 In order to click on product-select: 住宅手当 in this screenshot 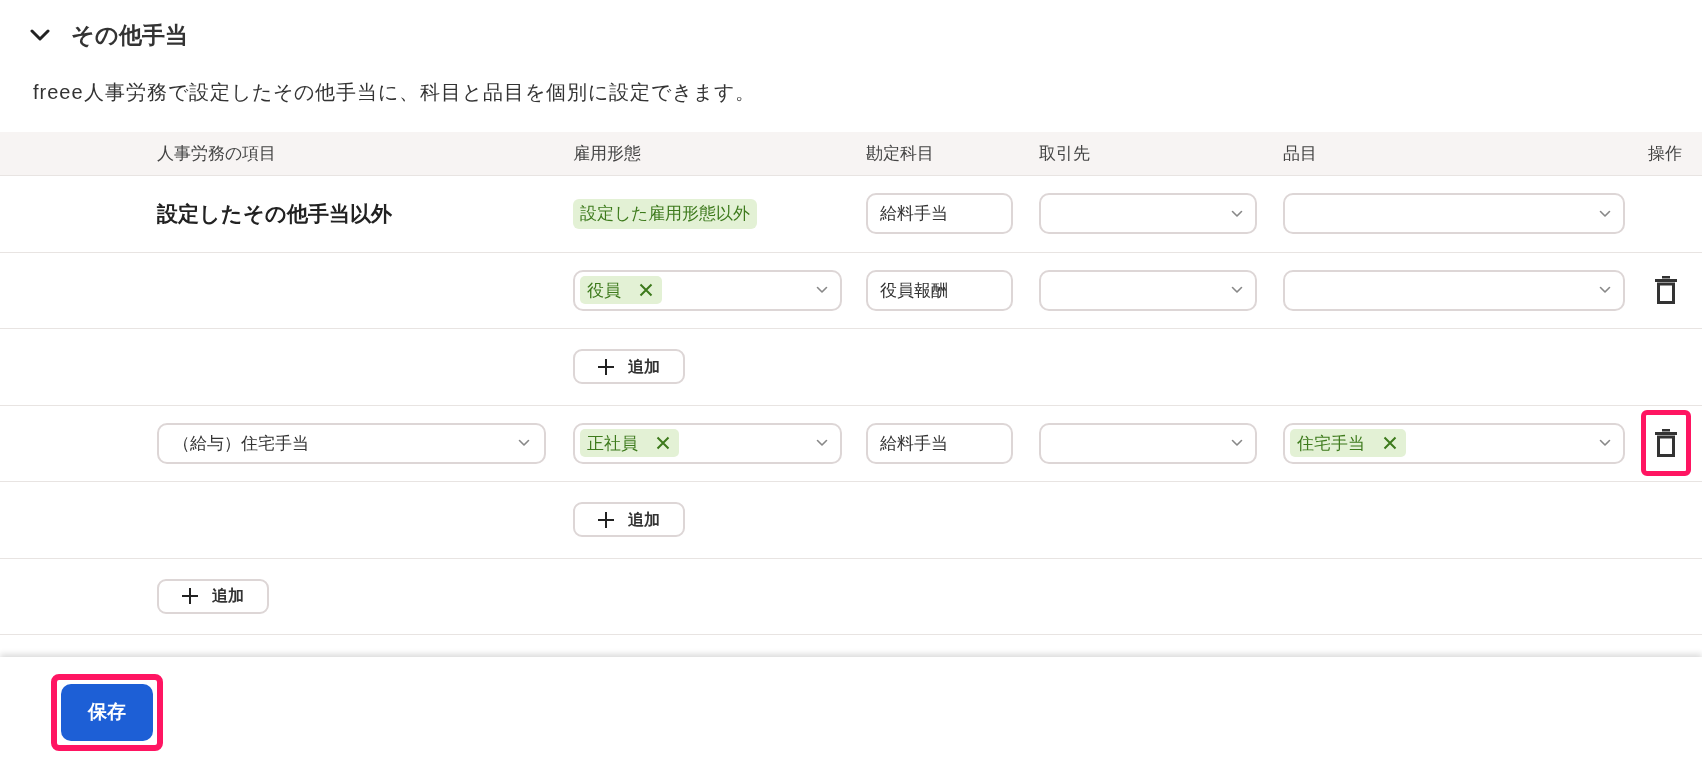, I will do `click(1454, 443)`.